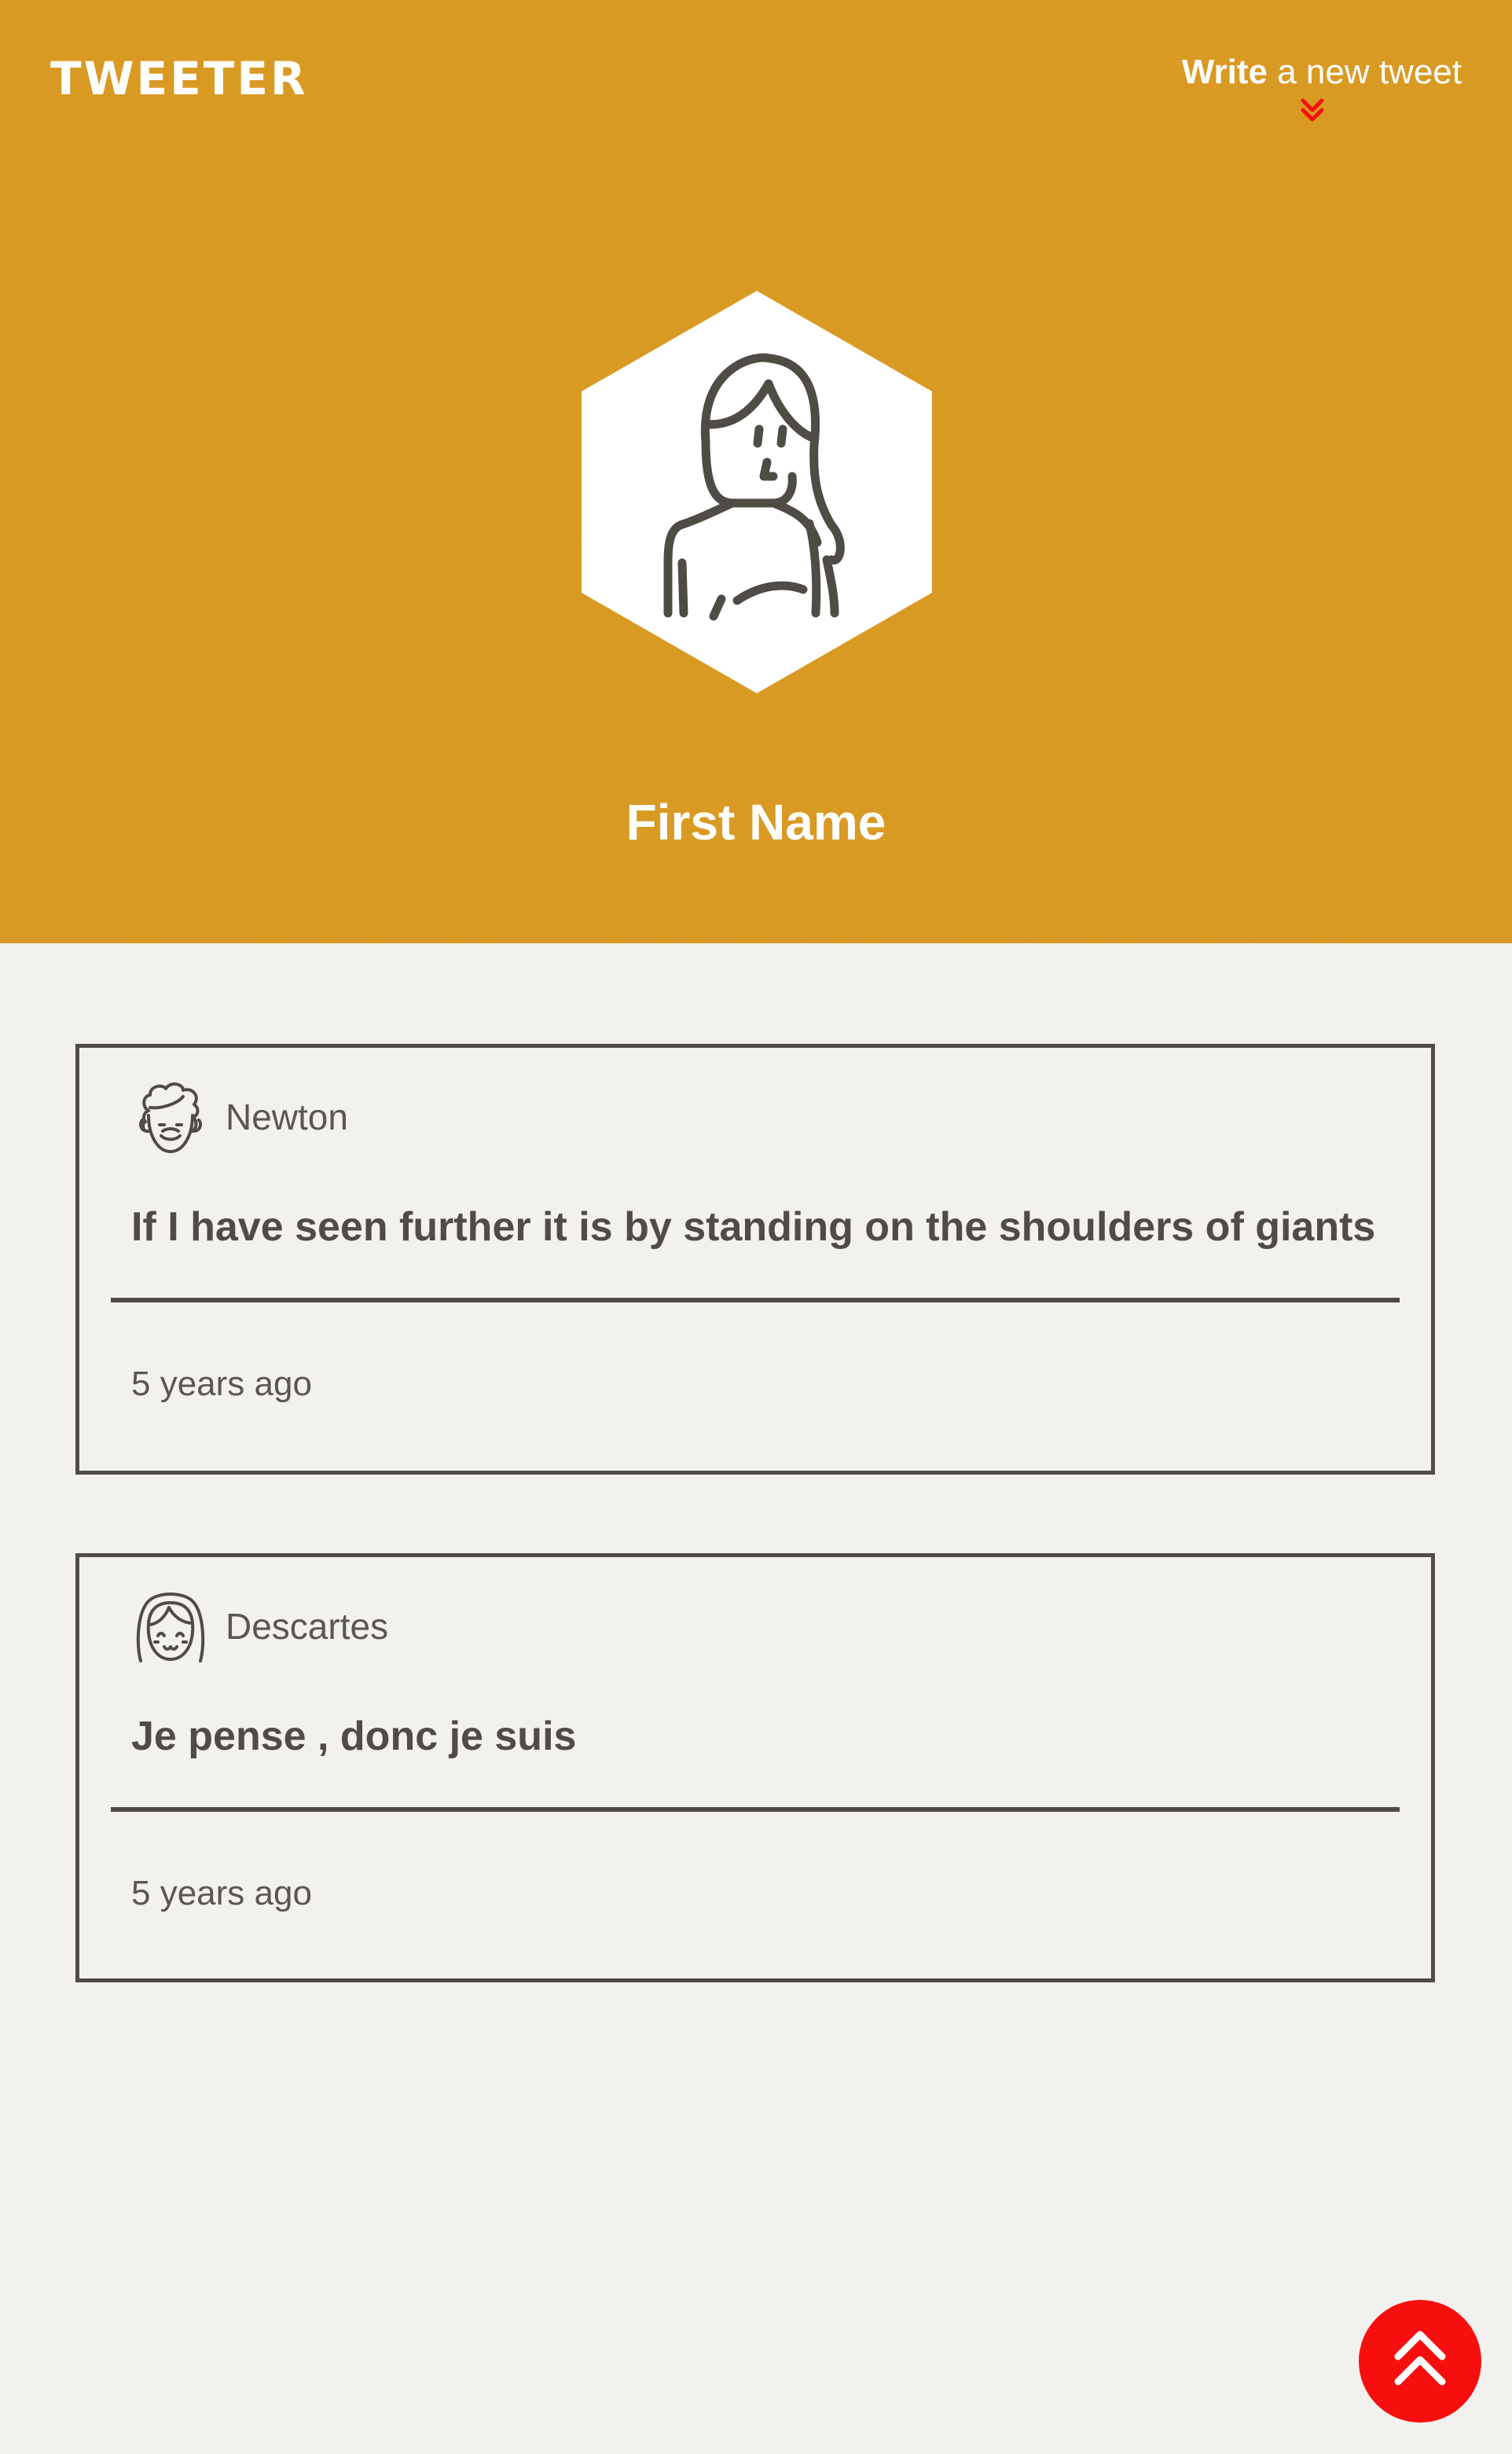 Image resolution: width=1512 pixels, height=2454 pixels. I want to click on scroll-to-top-button, so click(1420, 2361).